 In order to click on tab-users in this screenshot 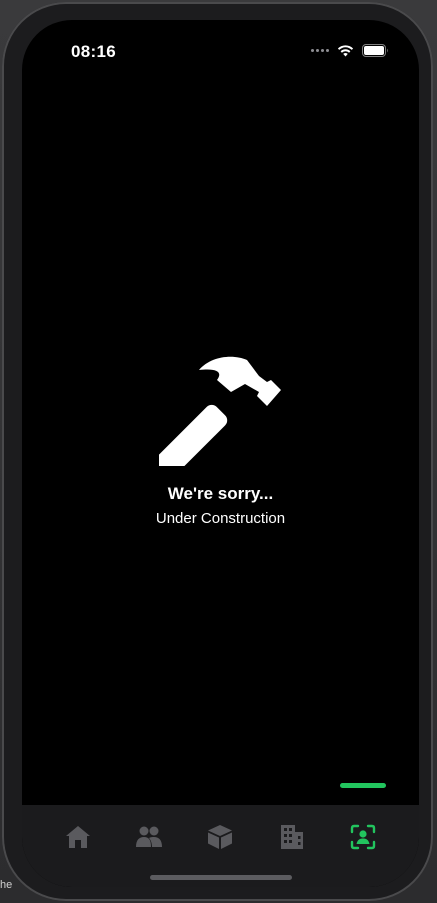, I will do `click(149, 837)`.